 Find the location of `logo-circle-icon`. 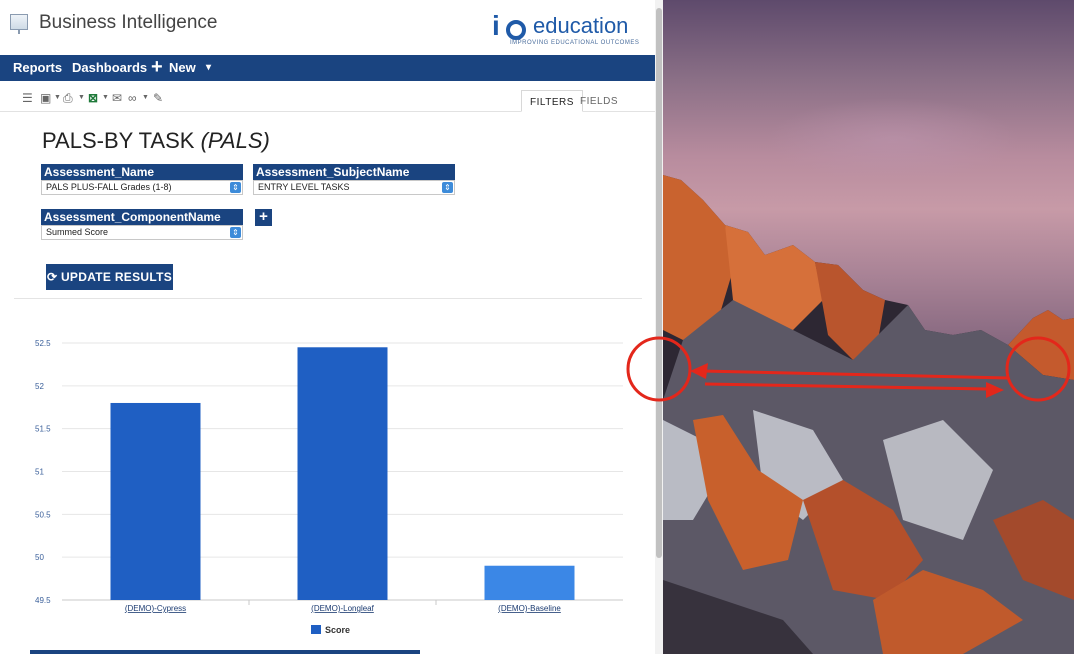

logo-circle-icon is located at coordinates (516, 30).